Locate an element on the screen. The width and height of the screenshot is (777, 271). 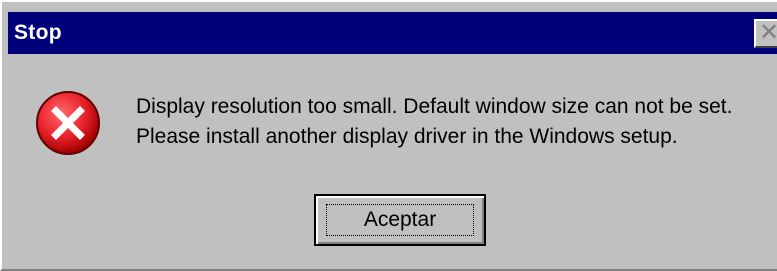
error-icon is located at coordinates (68, 123).